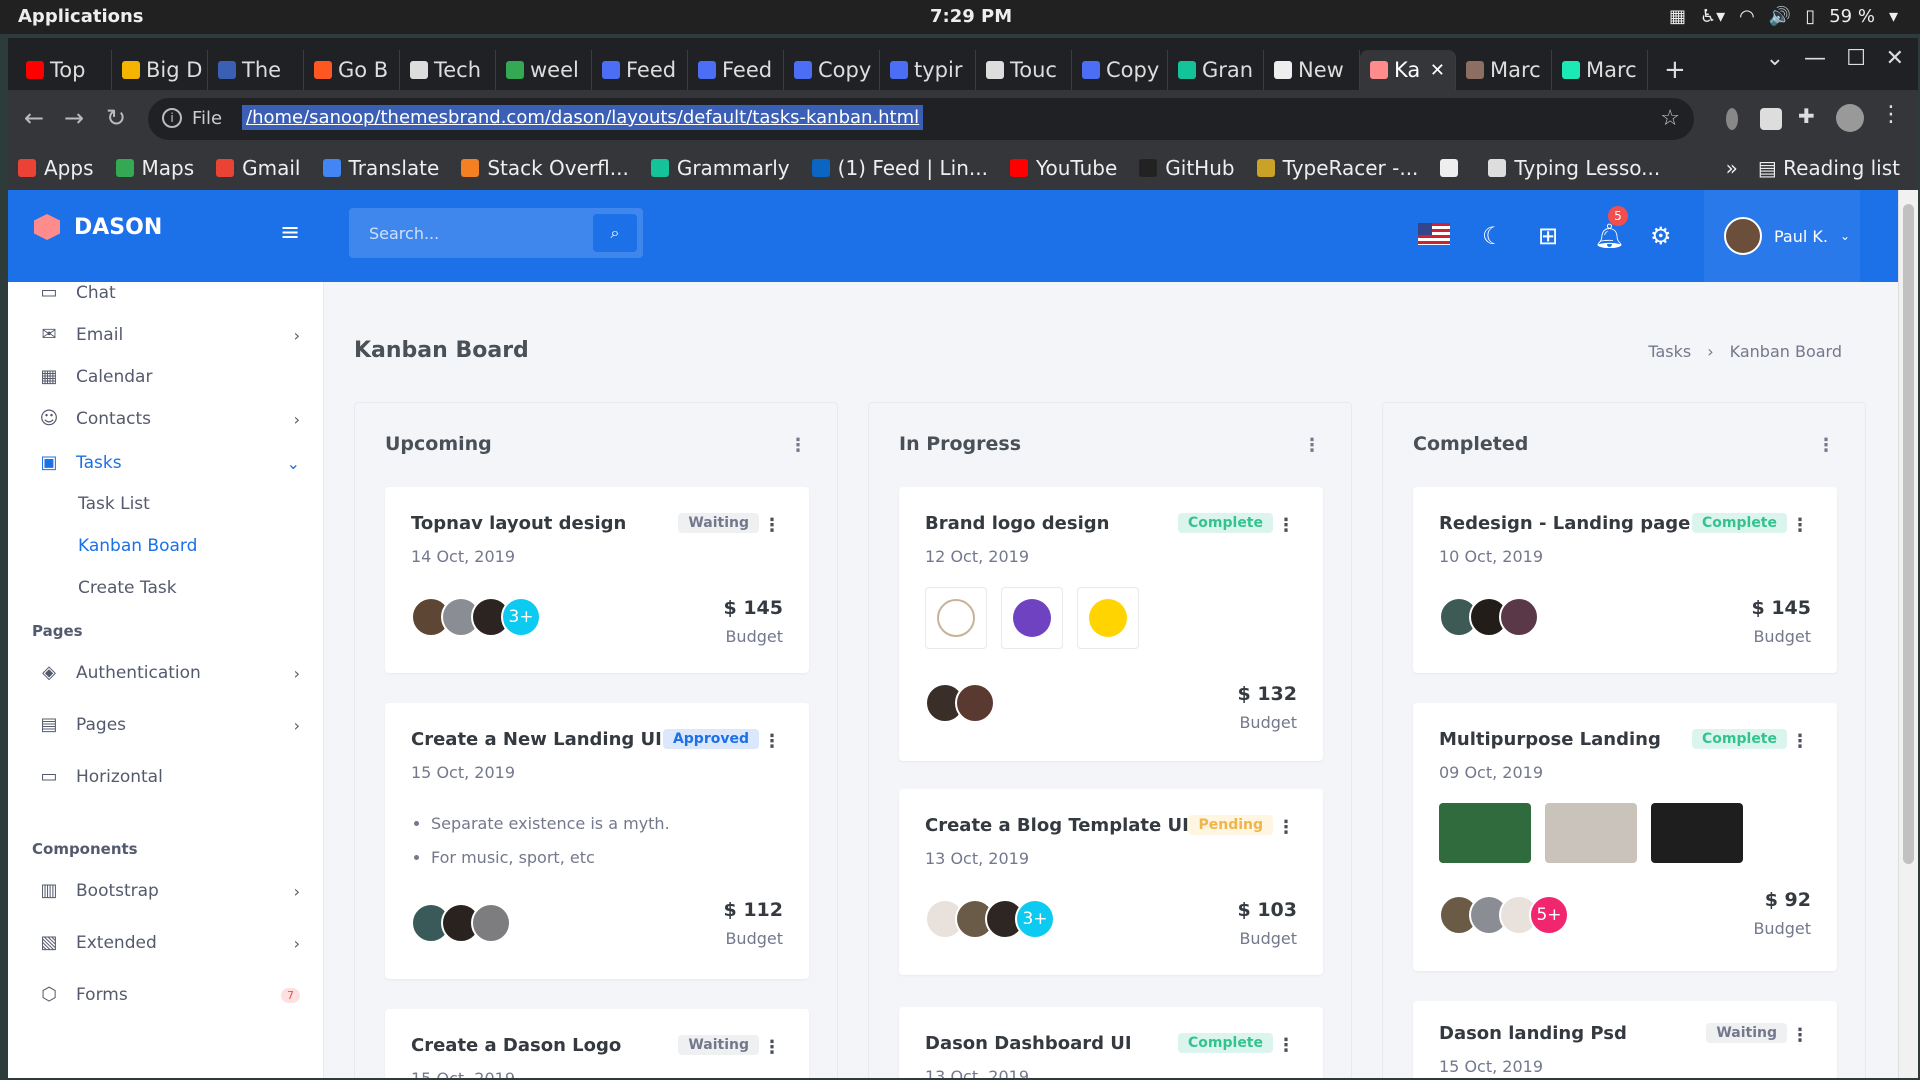 This screenshot has height=1080, width=1920. What do you see at coordinates (928, 70) in the screenshot?
I see `browser-tab: typir` at bounding box center [928, 70].